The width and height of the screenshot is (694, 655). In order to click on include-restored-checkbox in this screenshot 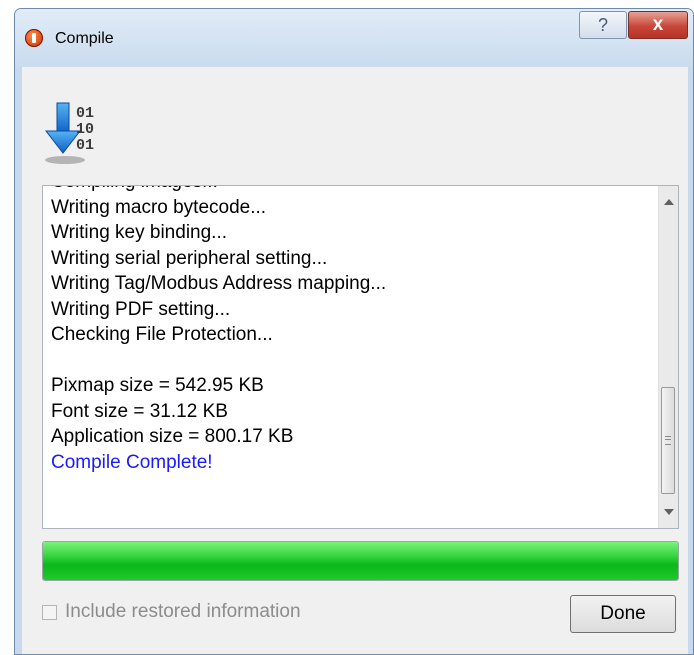, I will do `click(49, 612)`.